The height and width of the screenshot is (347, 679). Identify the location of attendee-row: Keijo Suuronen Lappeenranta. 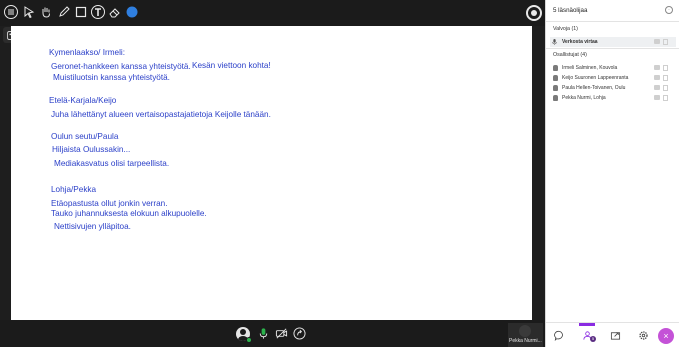
(613, 78).